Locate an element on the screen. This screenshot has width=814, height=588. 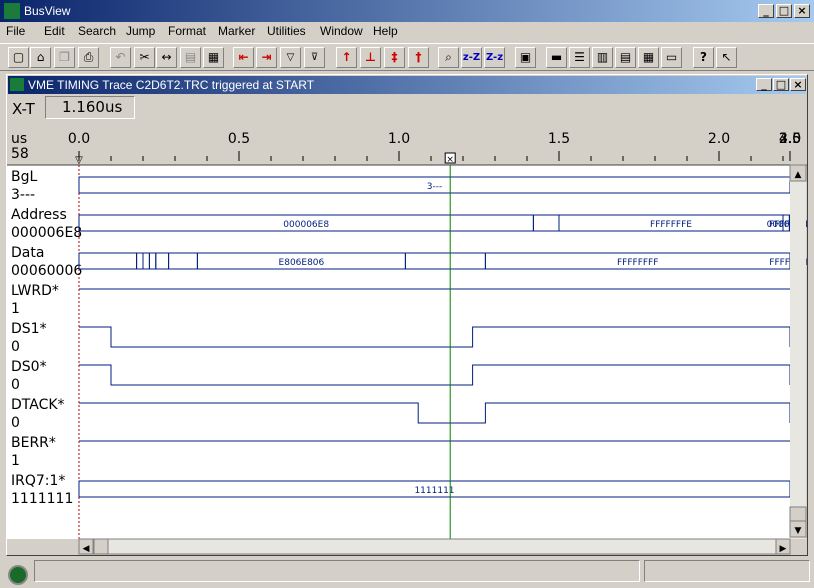
cursor-marker-glyph: × is located at coordinates (450, 160).